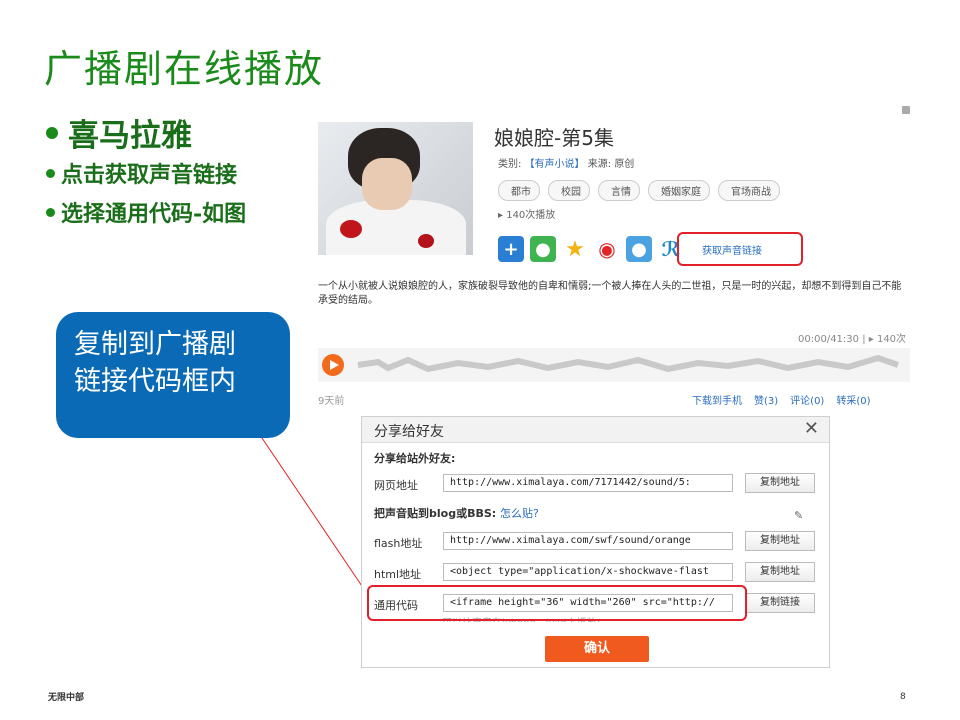 The height and width of the screenshot is (720, 960). I want to click on highlight-generic-code, so click(557, 603).